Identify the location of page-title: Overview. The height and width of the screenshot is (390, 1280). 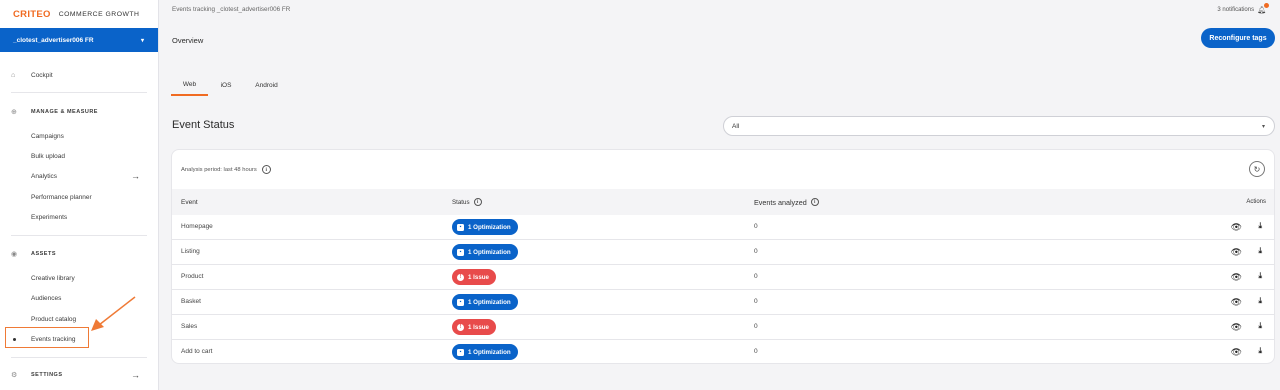
(188, 40).